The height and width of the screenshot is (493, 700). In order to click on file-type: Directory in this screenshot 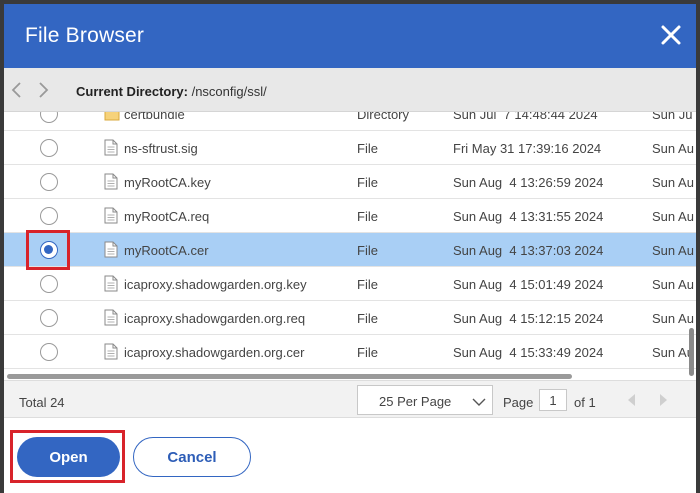, I will do `click(383, 117)`.